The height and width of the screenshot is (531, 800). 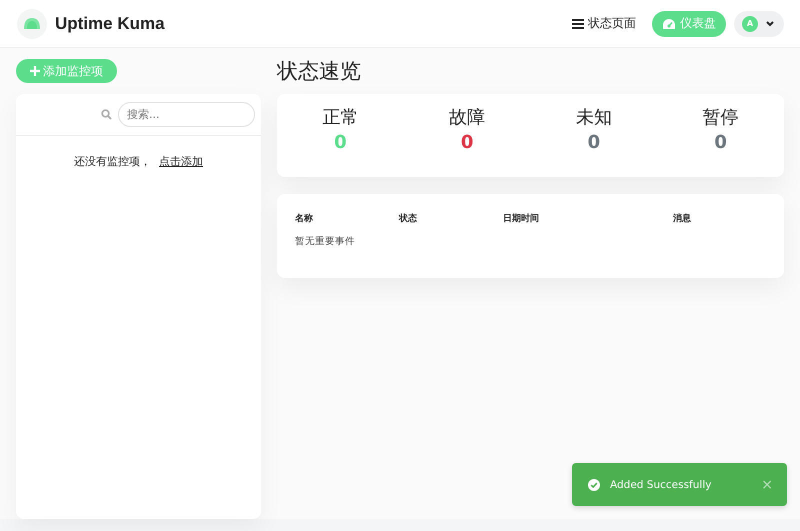 What do you see at coordinates (604, 23) in the screenshot?
I see `nav-link: 状态页面` at bounding box center [604, 23].